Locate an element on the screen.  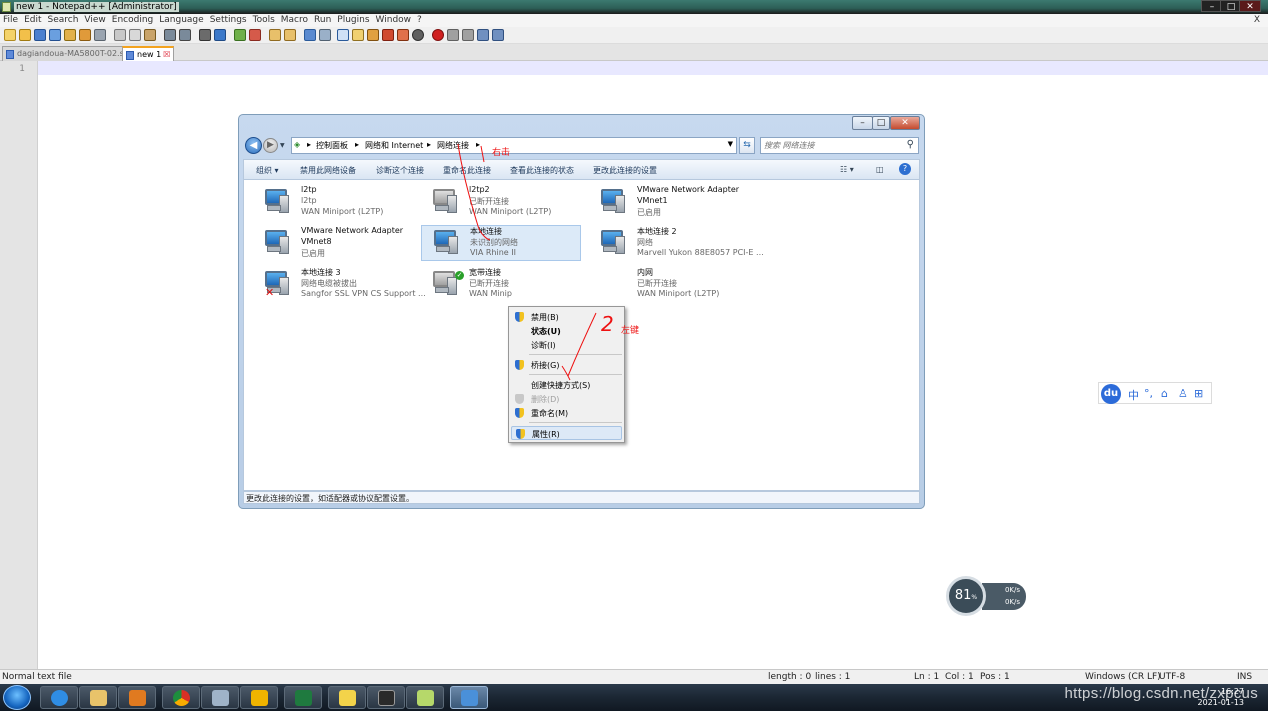
taskbar-notepad-plus-plus is located at coordinates (425, 697).